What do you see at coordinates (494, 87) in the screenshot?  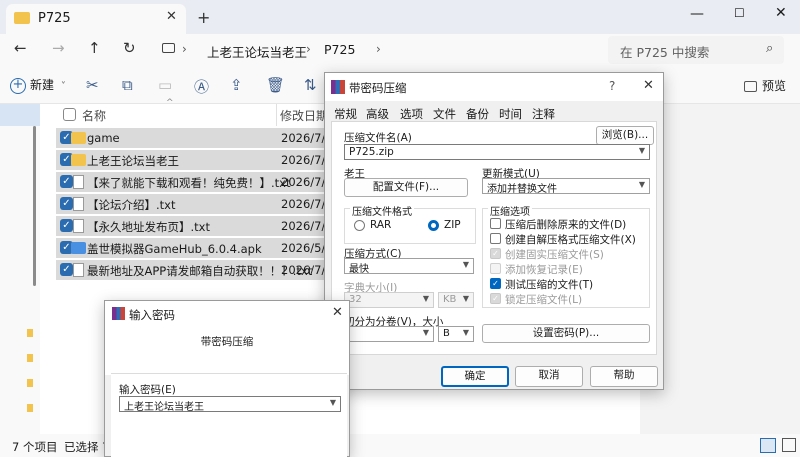 I see `dialog-titlebar: 带密码压缩 ? ✕` at bounding box center [494, 87].